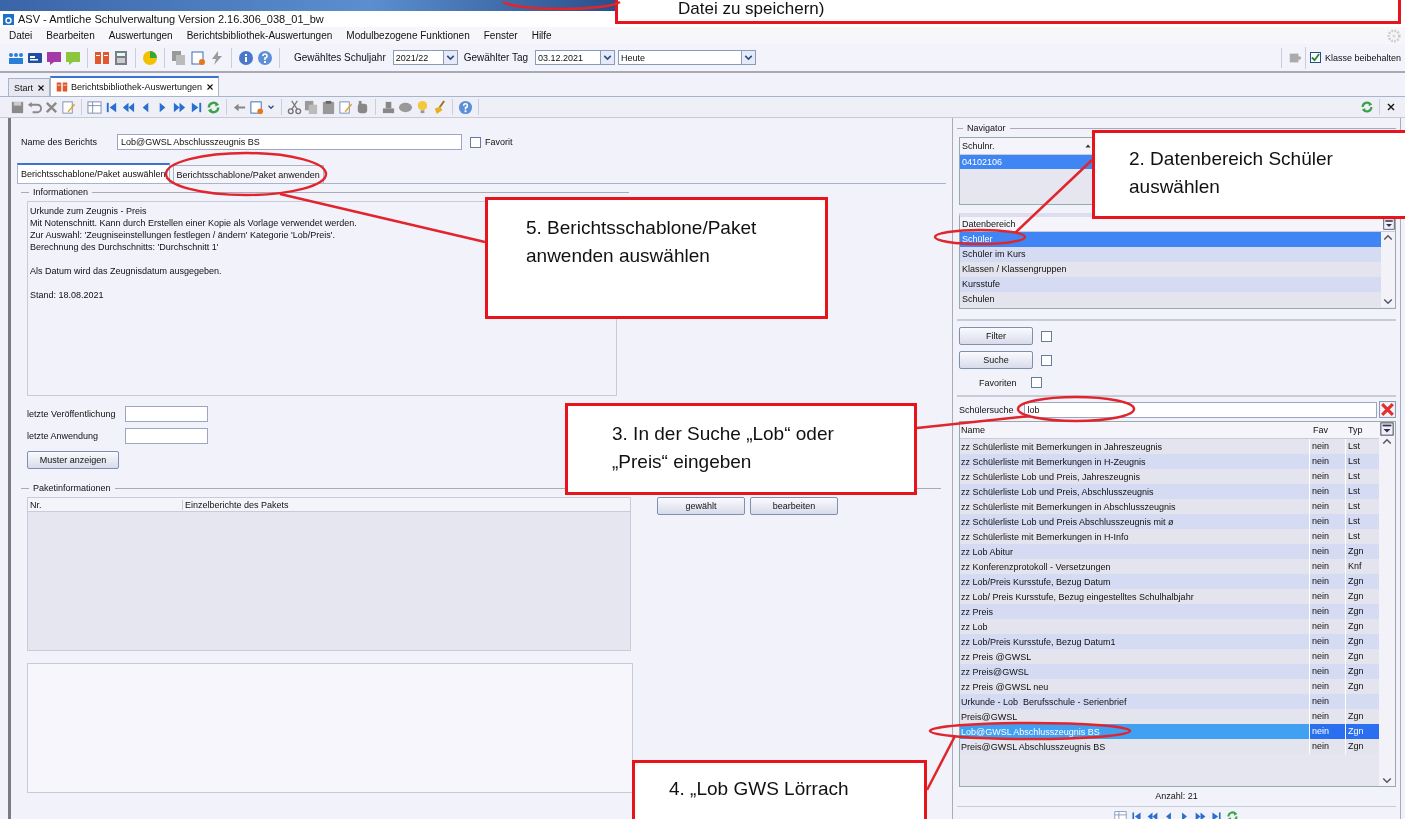 This screenshot has width=1405, height=819. Describe the element at coordinates (794, 506) in the screenshot. I see `action-button: bearbeiten` at that location.